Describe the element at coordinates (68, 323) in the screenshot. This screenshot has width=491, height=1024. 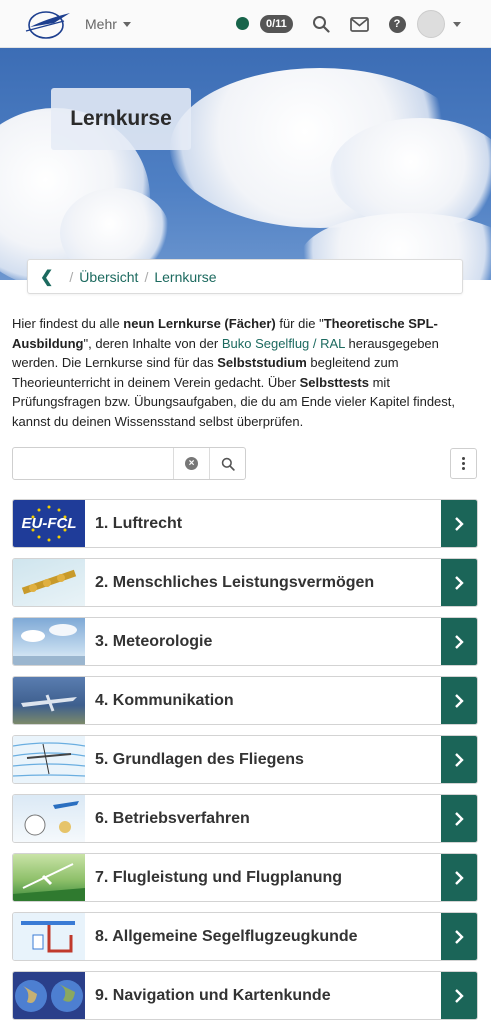
I see `intro-text-part: Hier findest du alle` at that location.